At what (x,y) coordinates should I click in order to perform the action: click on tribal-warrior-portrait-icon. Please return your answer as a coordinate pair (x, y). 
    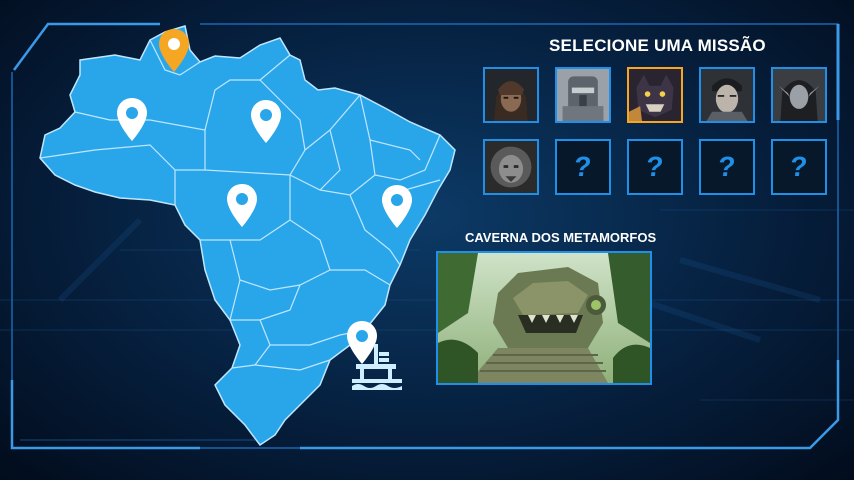
    Looking at the image, I should click on (511, 95).